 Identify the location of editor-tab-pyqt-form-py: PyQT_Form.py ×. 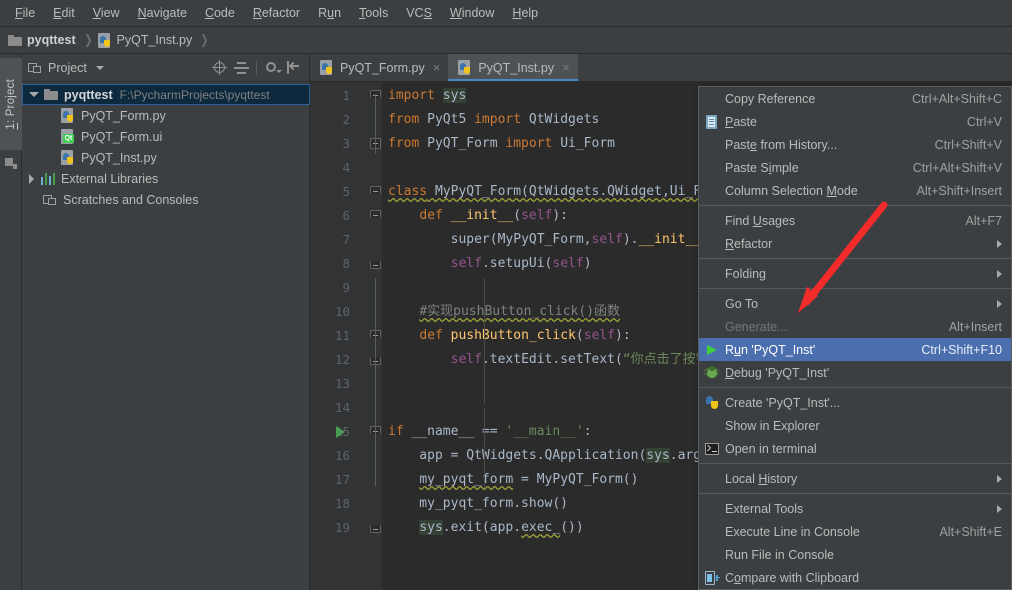
(379, 67).